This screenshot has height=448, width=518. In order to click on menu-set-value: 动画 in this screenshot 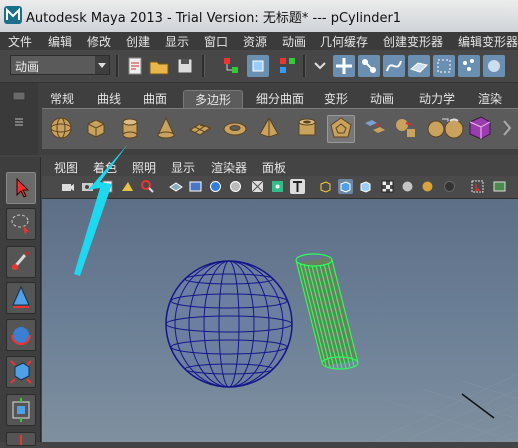, I will do `click(27, 67)`.